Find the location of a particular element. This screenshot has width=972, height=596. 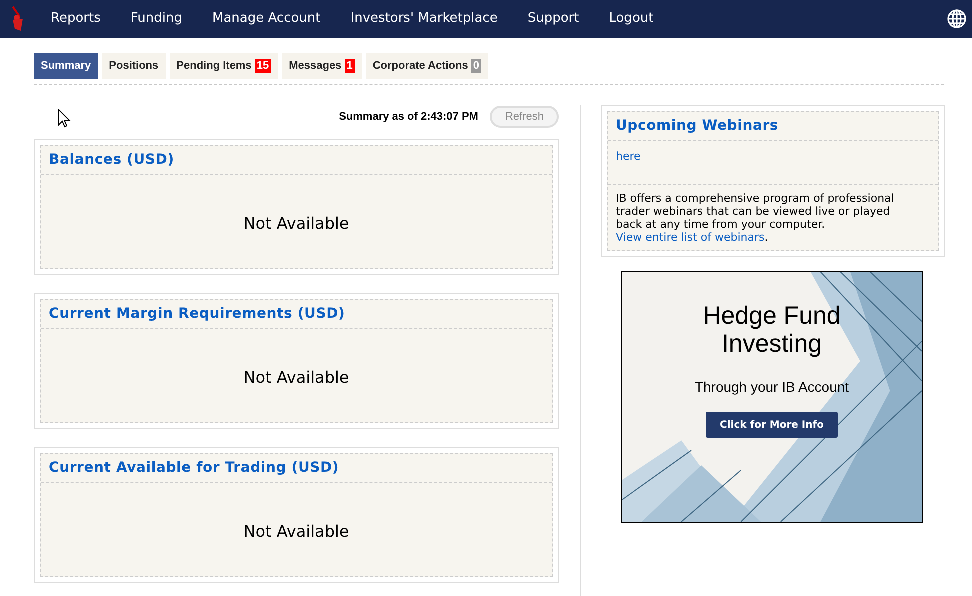

panel-title: Upcoming Webinars is located at coordinates (697, 126).